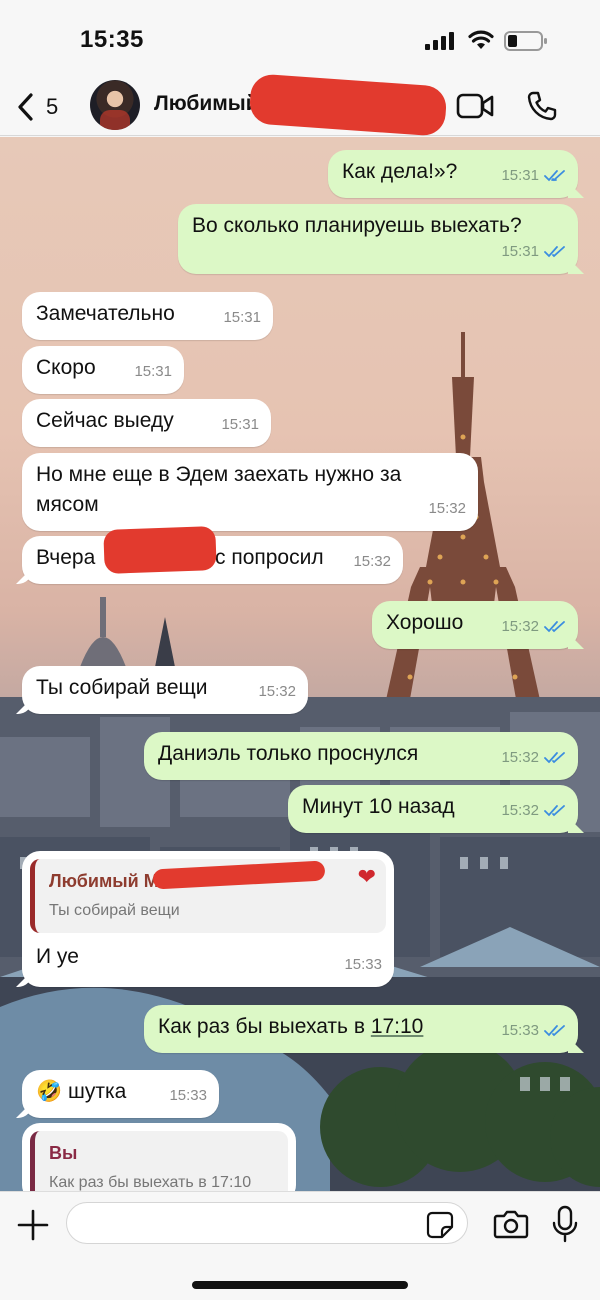  Describe the element at coordinates (378, 806) in the screenshot. I see `message-text: Минут 10 назад` at that location.